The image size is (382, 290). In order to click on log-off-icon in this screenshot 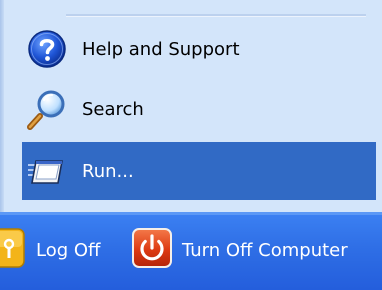, I will do `click(13, 250)`.